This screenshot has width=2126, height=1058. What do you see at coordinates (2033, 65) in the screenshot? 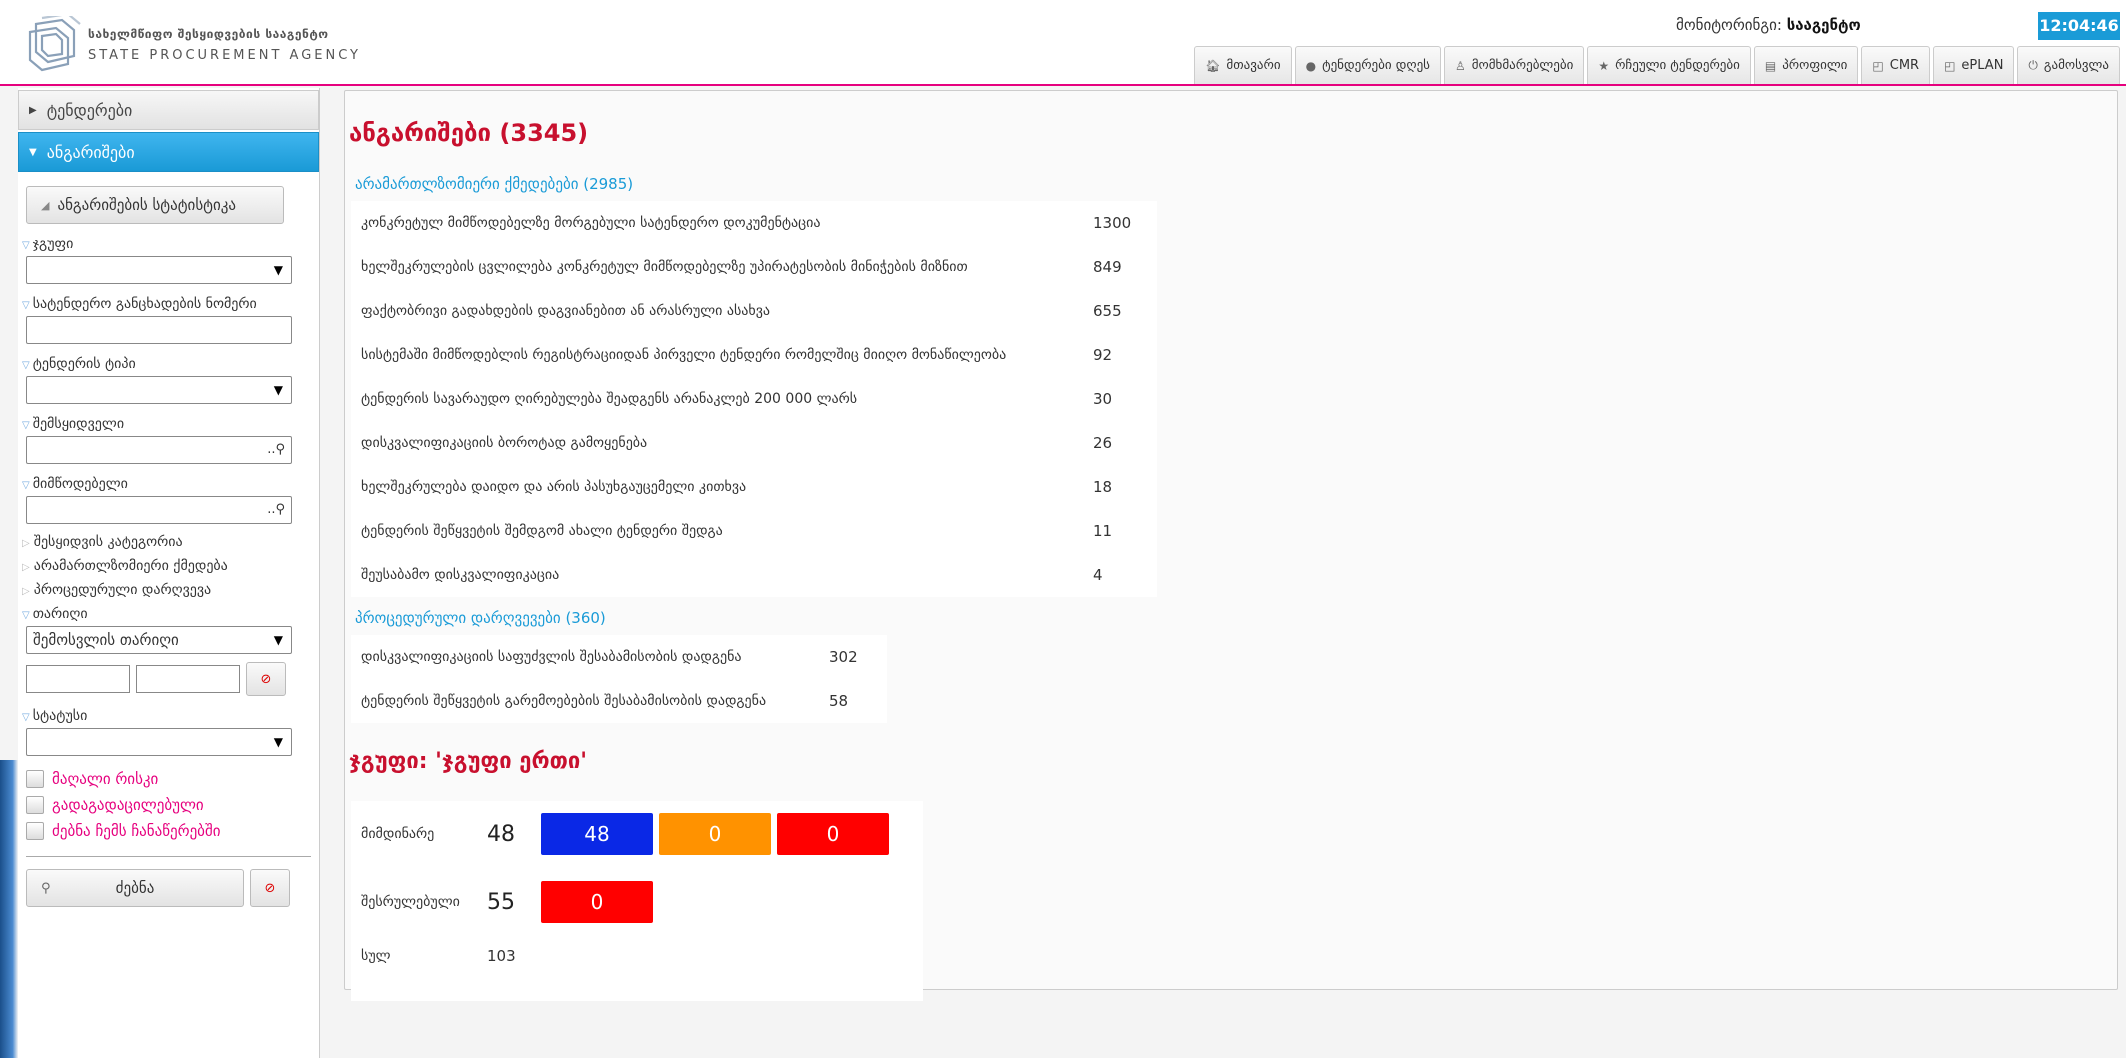
I see `power-icon: ⏻` at bounding box center [2033, 65].